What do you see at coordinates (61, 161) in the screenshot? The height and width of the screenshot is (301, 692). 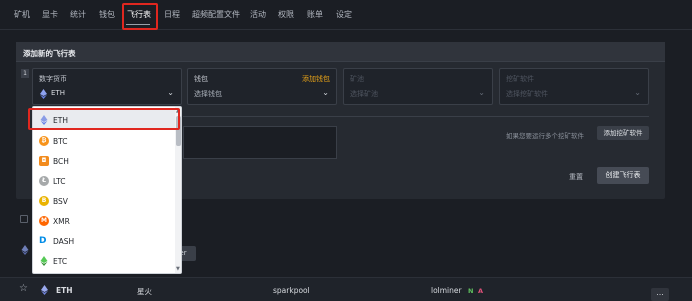 I see `dropdown-item-label: BCH` at bounding box center [61, 161].